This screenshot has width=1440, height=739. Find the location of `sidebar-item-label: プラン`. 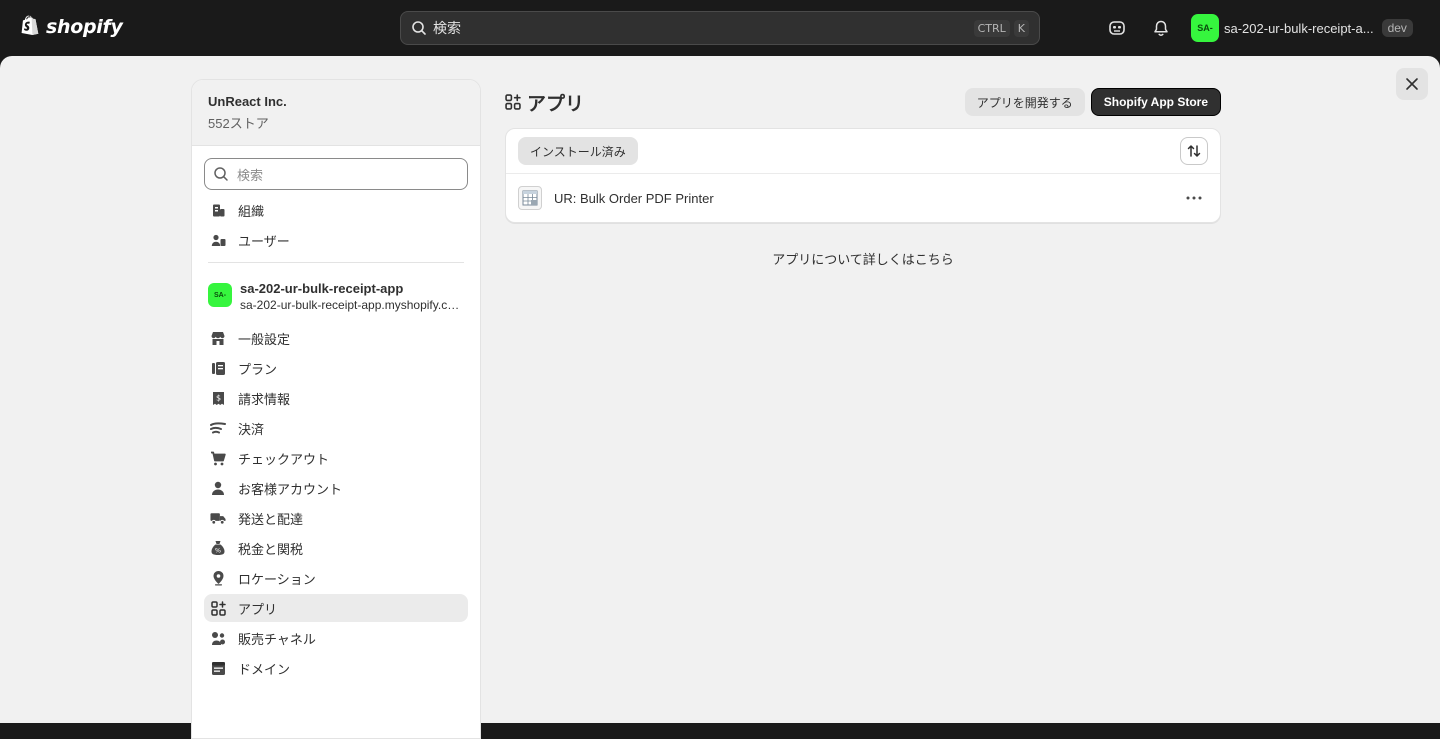

sidebar-item-label: プラン is located at coordinates (258, 369).